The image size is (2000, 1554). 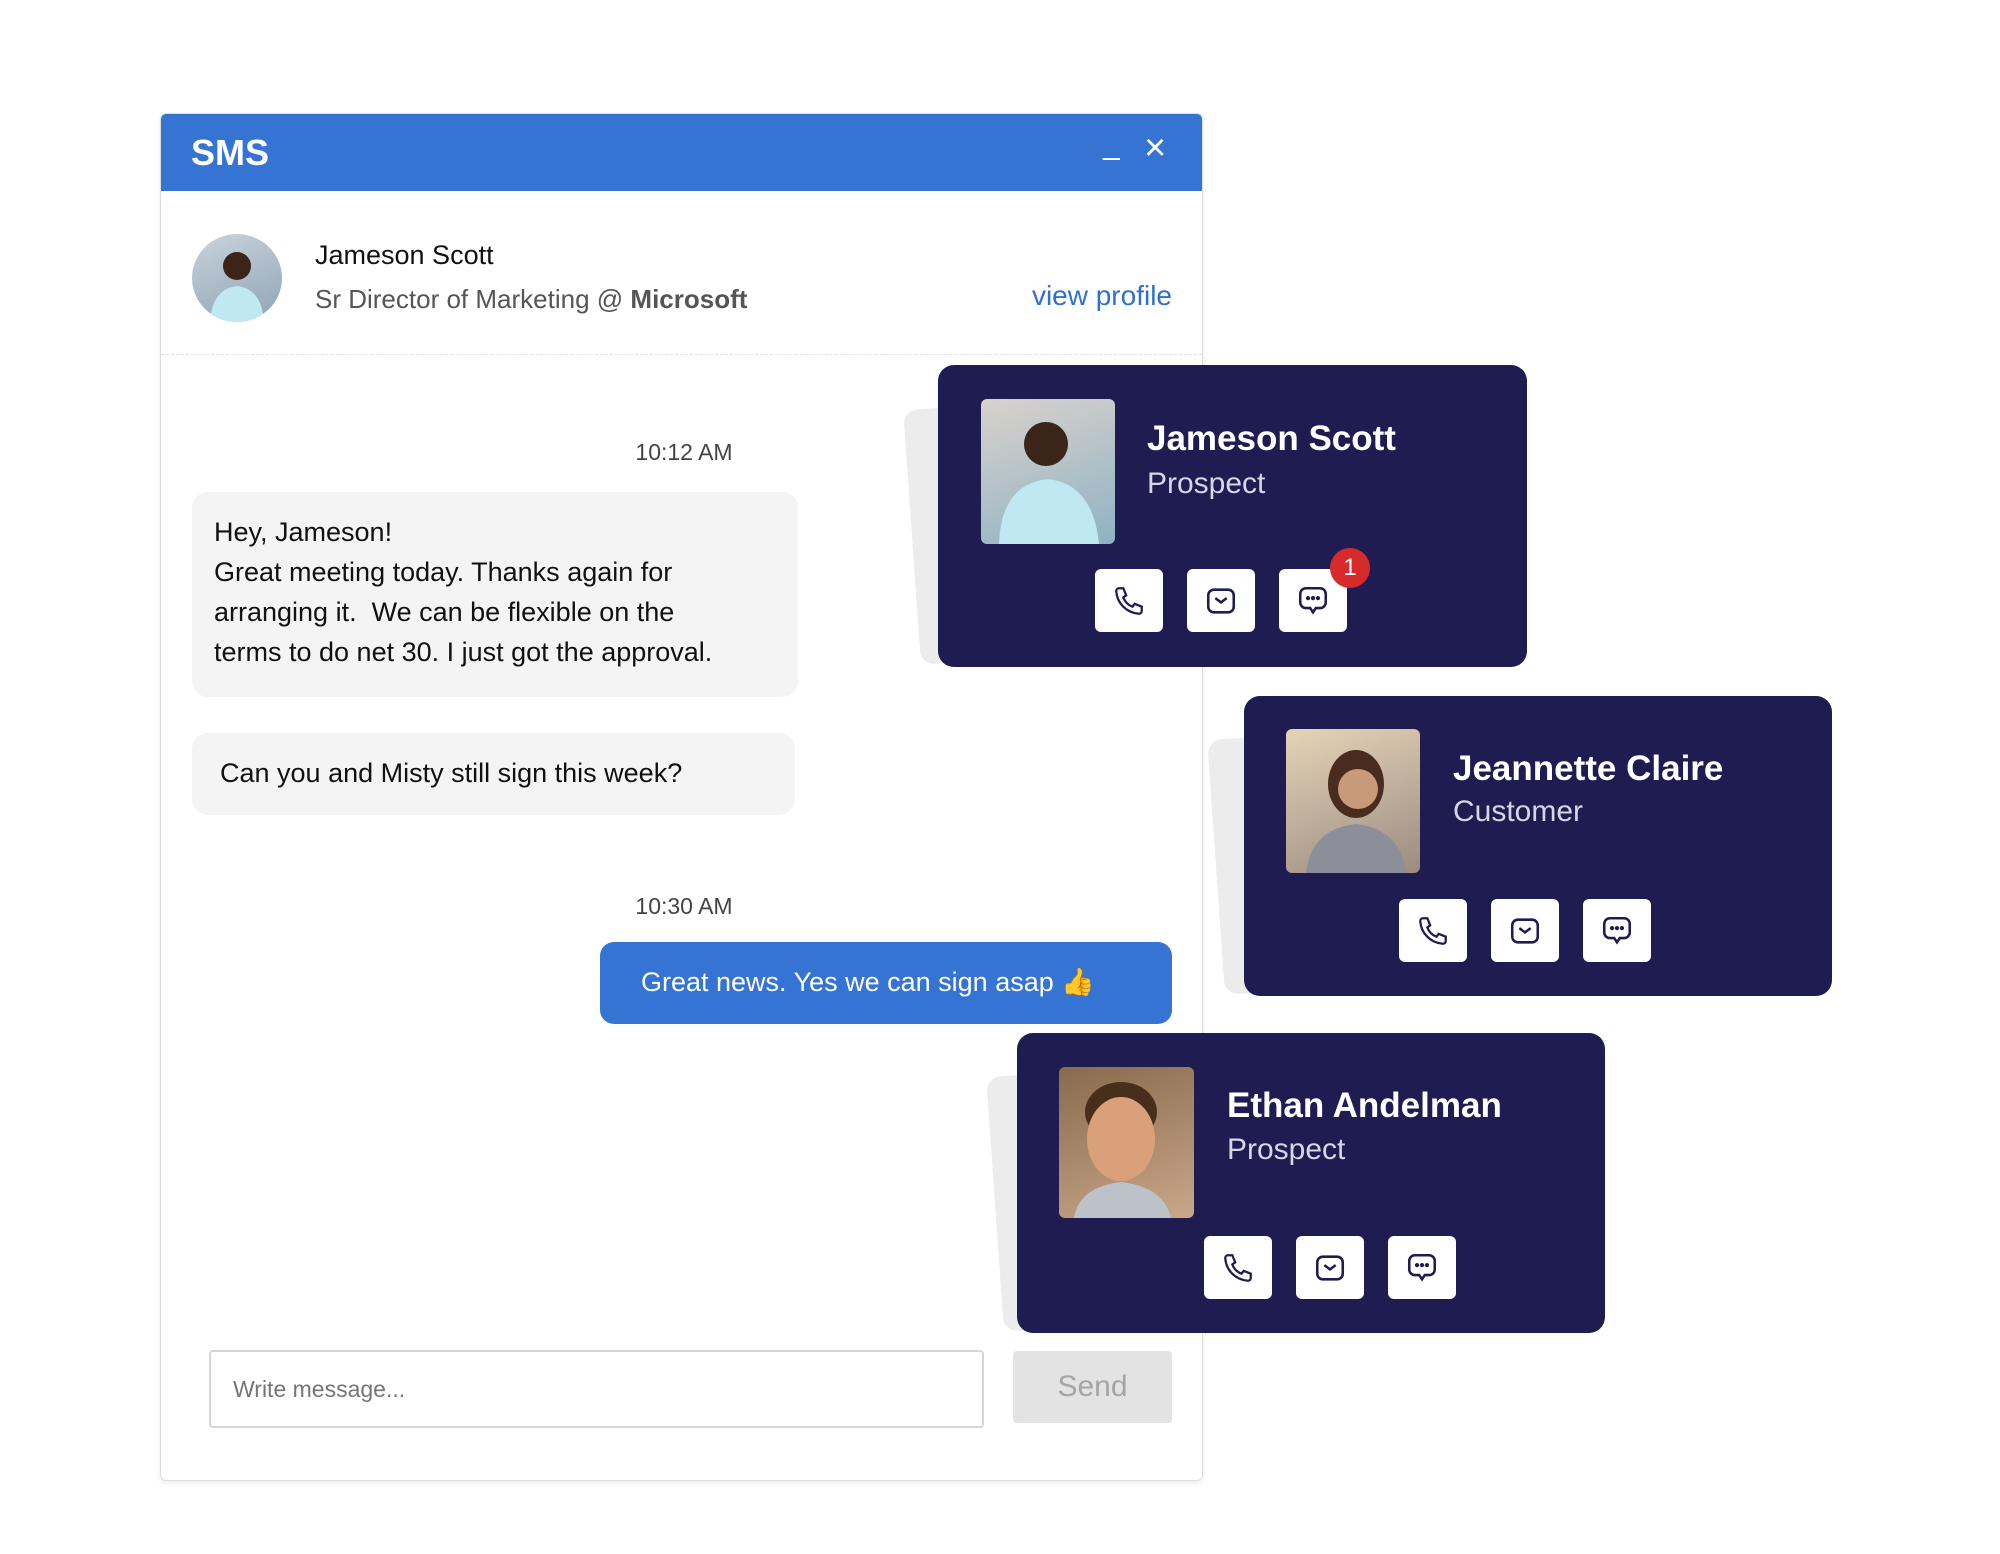 I want to click on message-input, so click(x=596, y=1389).